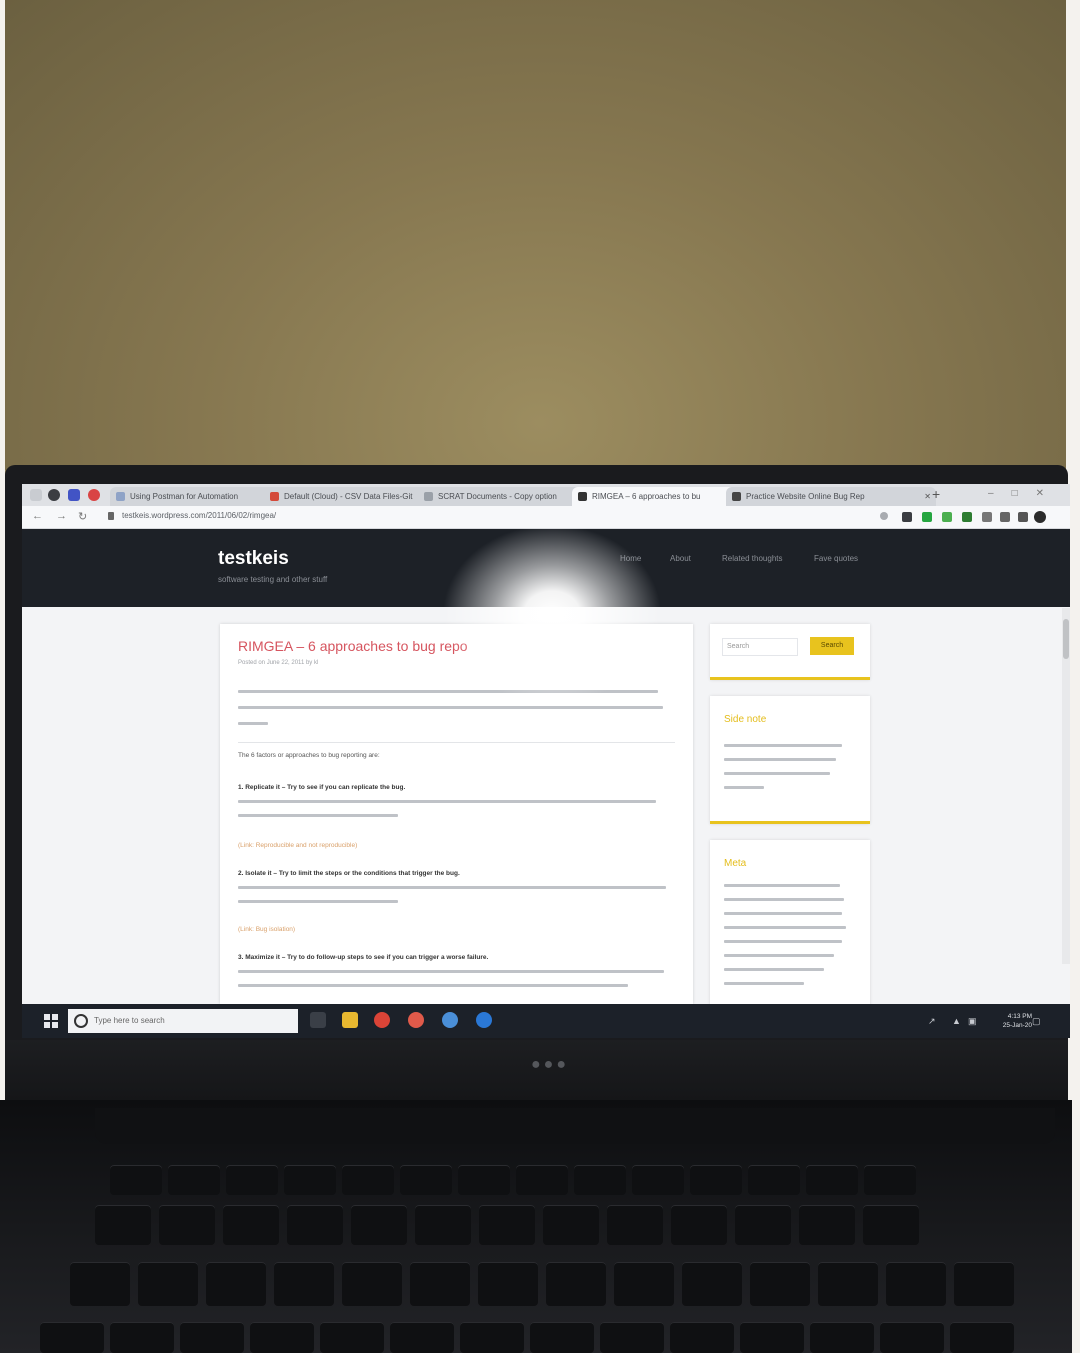 Image resolution: width=1080 pixels, height=1353 pixels. Describe the element at coordinates (503, 496) in the screenshot. I see `browser-tab: SCRAT Documents - Copy option ✕` at that location.